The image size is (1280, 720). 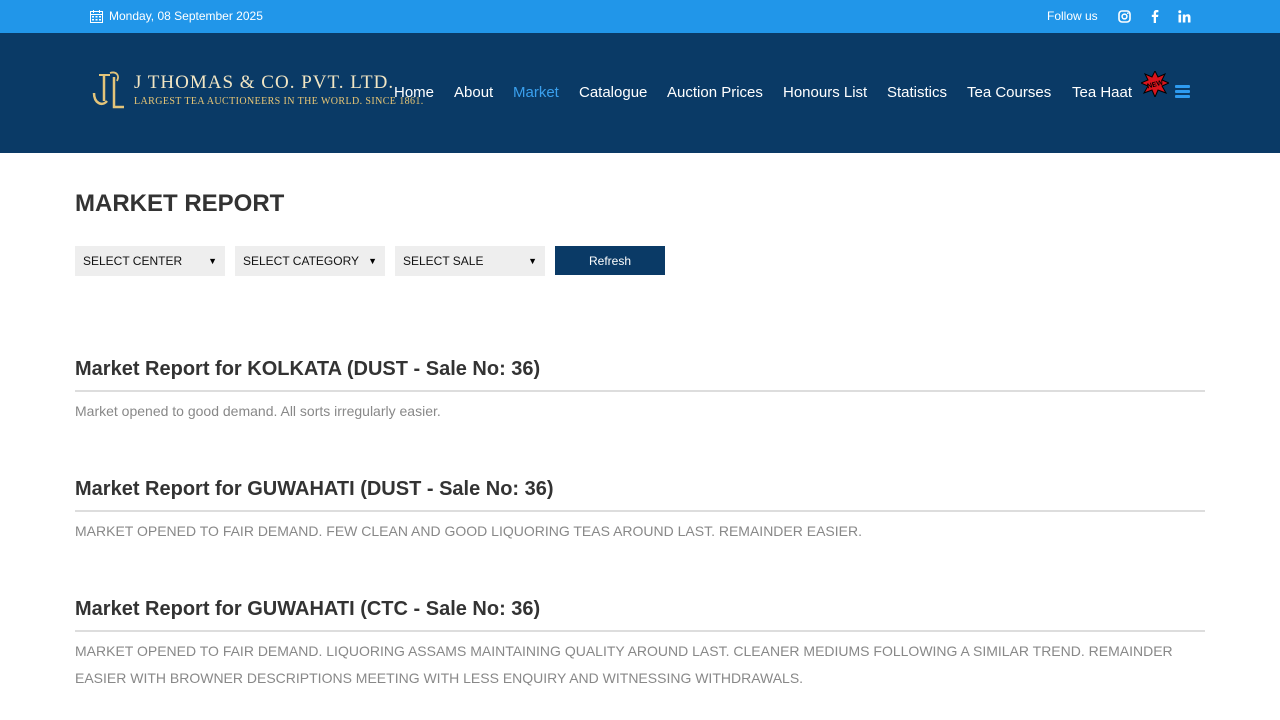 I want to click on nav-statistics: Statistics, so click(x=917, y=92).